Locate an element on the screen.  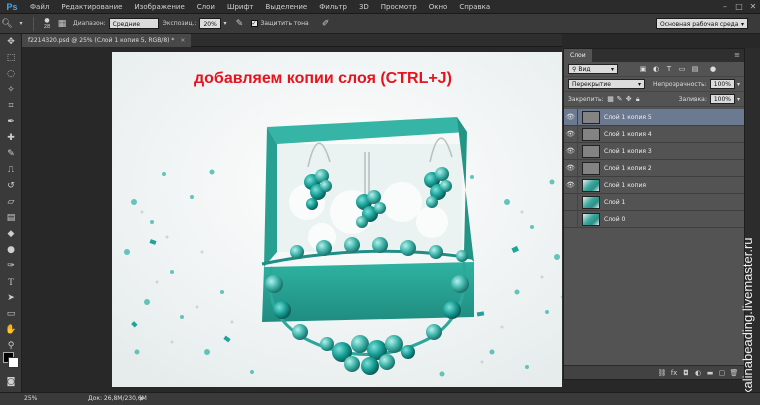
path-select-tool-icon: ➤ is located at coordinates (11, 298).